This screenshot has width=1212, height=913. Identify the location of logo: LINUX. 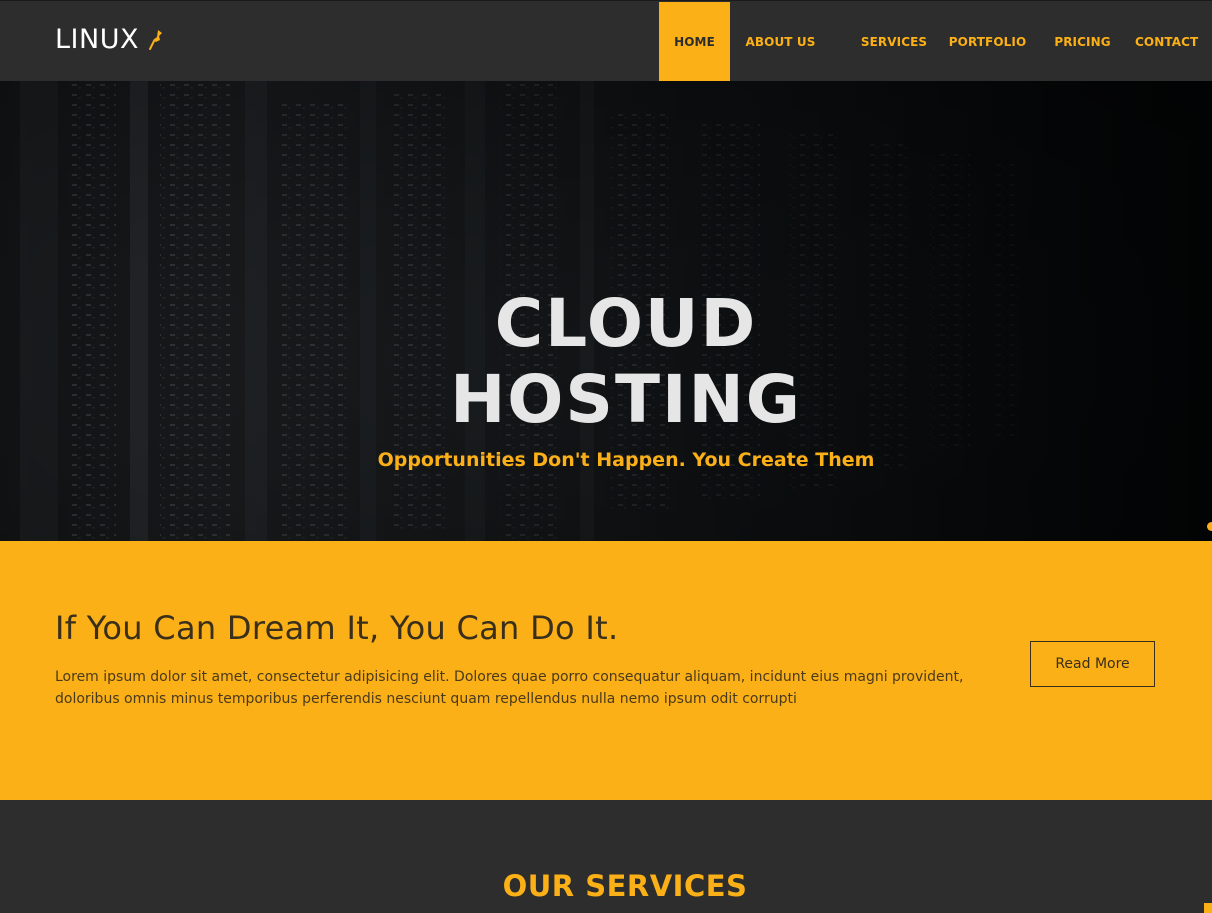
(110, 40).